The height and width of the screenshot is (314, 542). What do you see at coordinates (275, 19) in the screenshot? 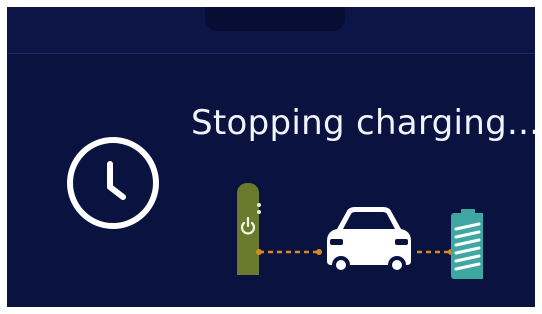
I see `top-notch` at bounding box center [275, 19].